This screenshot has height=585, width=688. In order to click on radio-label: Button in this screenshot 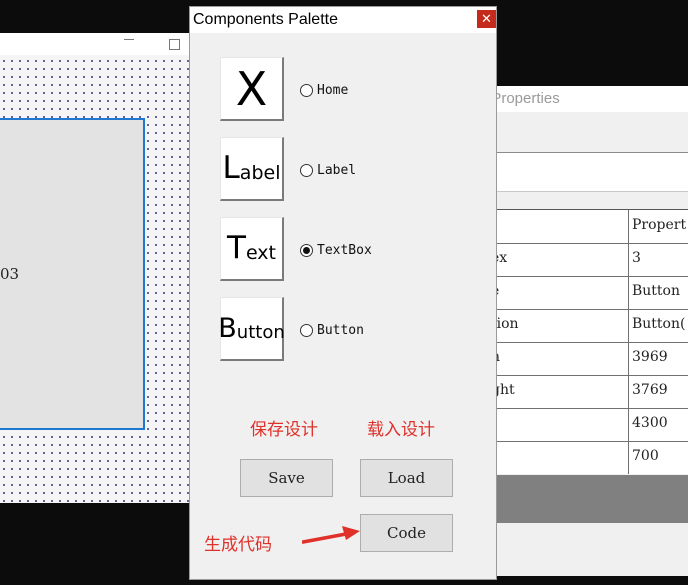, I will do `click(340, 330)`.